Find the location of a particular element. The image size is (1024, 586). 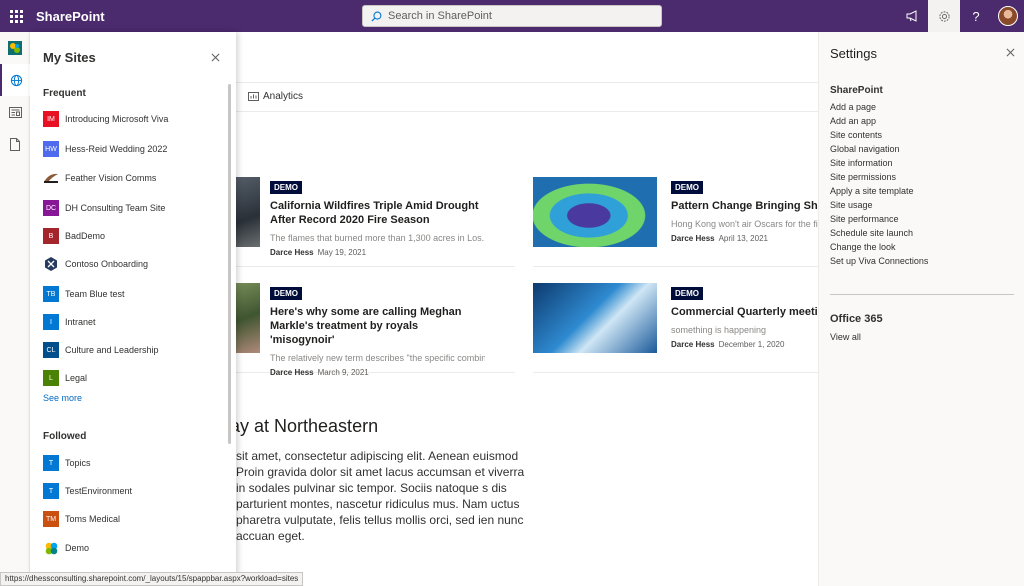

app-name: SharePoint is located at coordinates (70, 16).